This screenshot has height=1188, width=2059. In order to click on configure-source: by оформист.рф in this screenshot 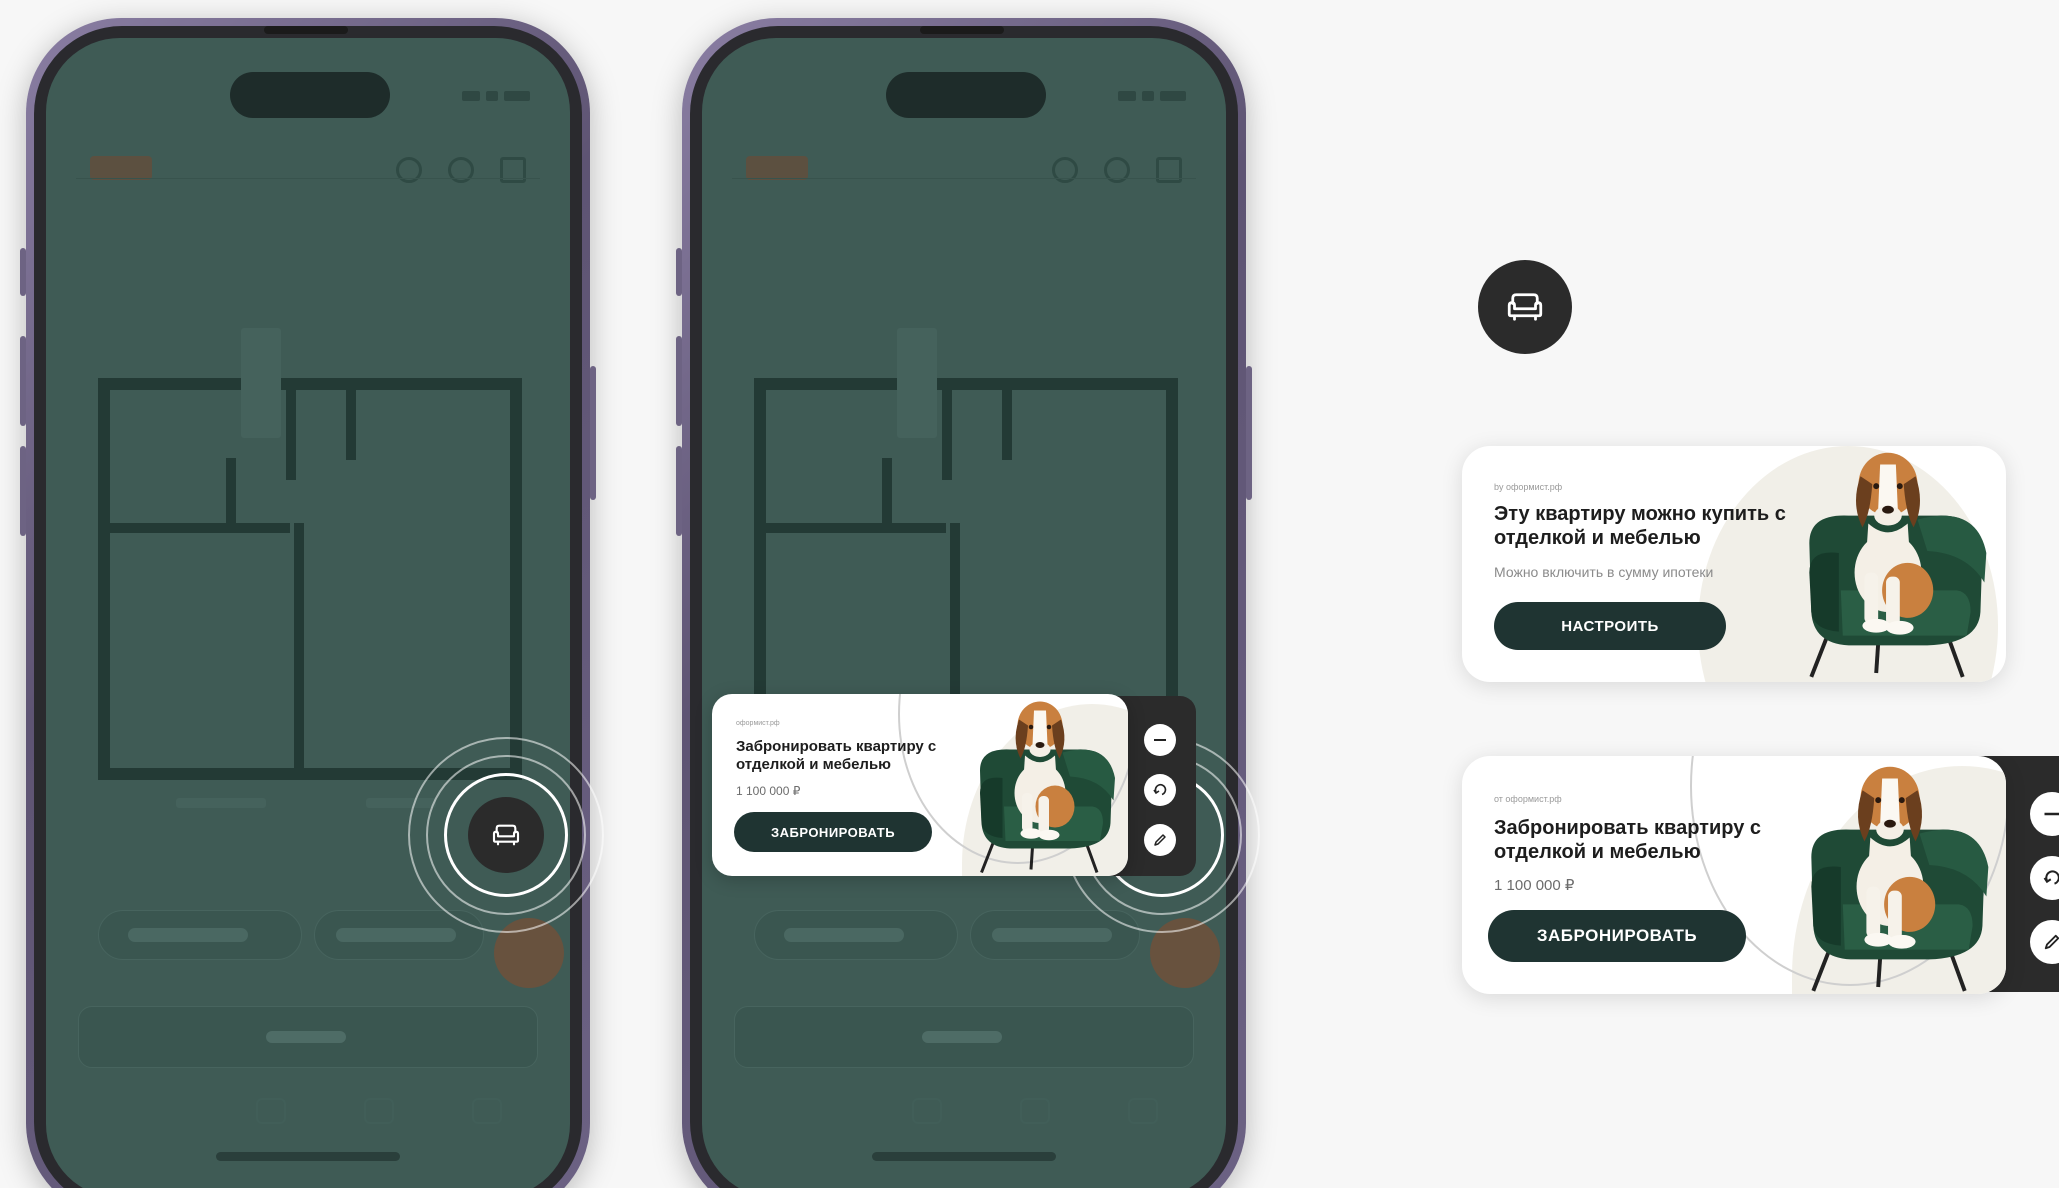, I will do `click(1528, 487)`.